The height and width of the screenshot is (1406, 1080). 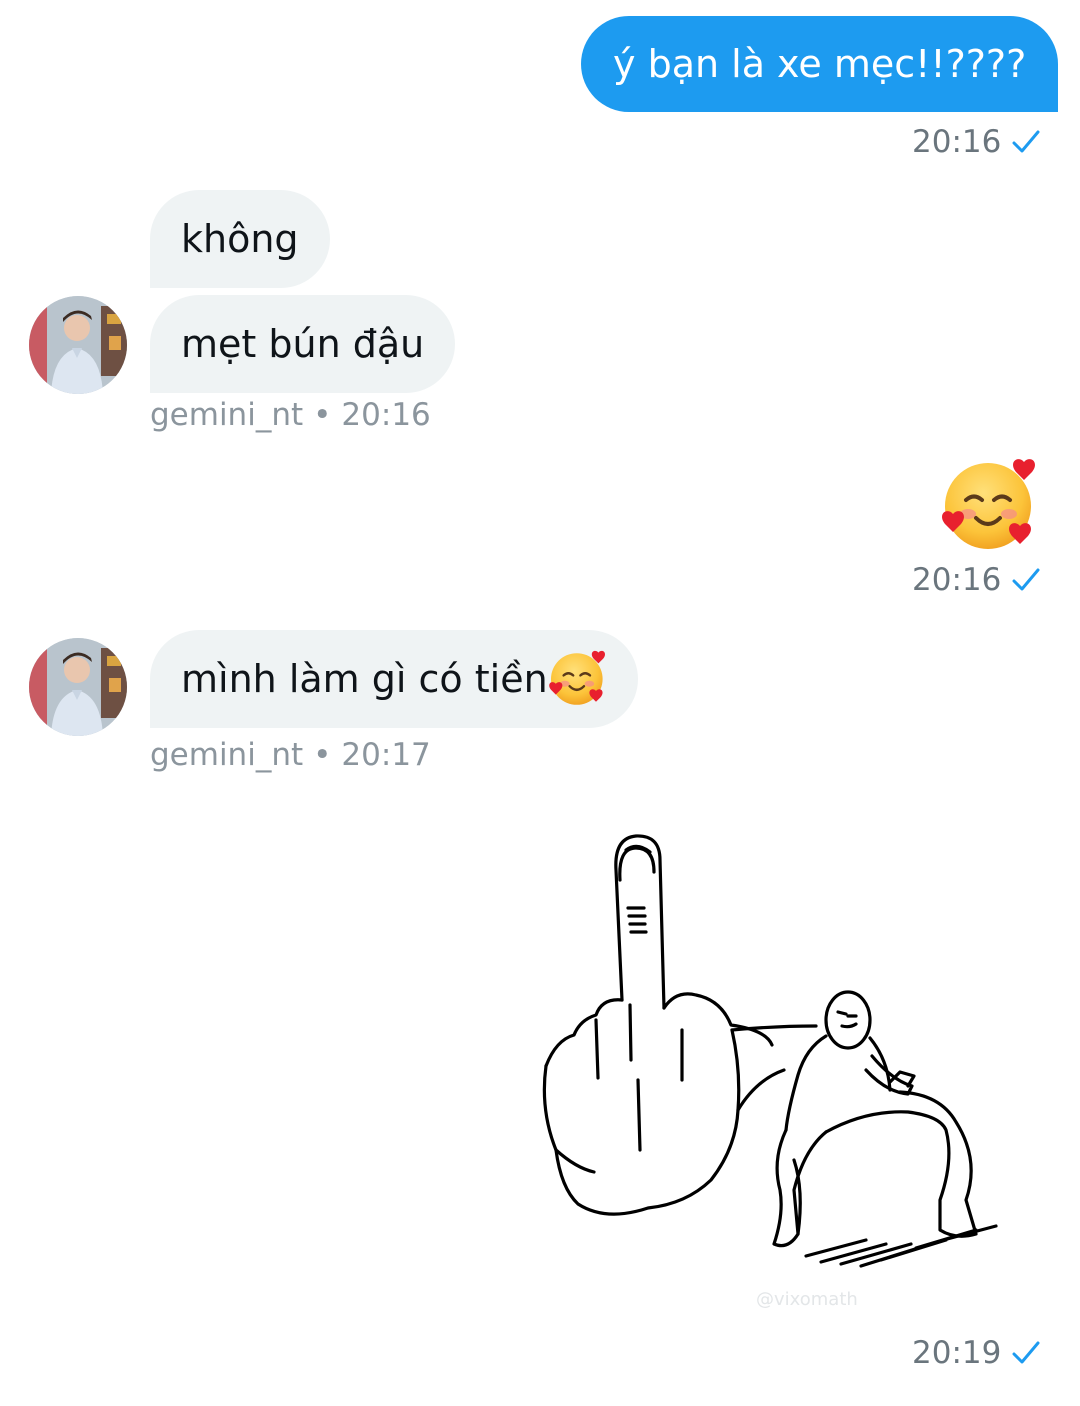 I want to click on message-meta: 20:19, so click(x=976, y=1353).